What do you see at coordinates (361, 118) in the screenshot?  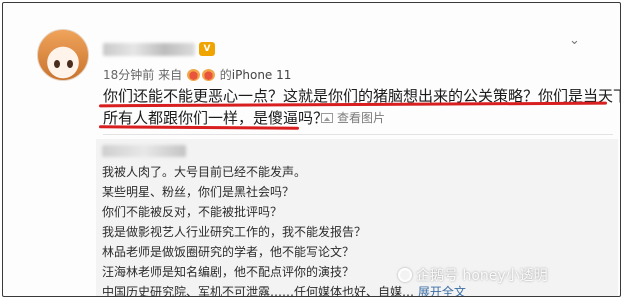 I see `view-image-label: 查看图片` at bounding box center [361, 118].